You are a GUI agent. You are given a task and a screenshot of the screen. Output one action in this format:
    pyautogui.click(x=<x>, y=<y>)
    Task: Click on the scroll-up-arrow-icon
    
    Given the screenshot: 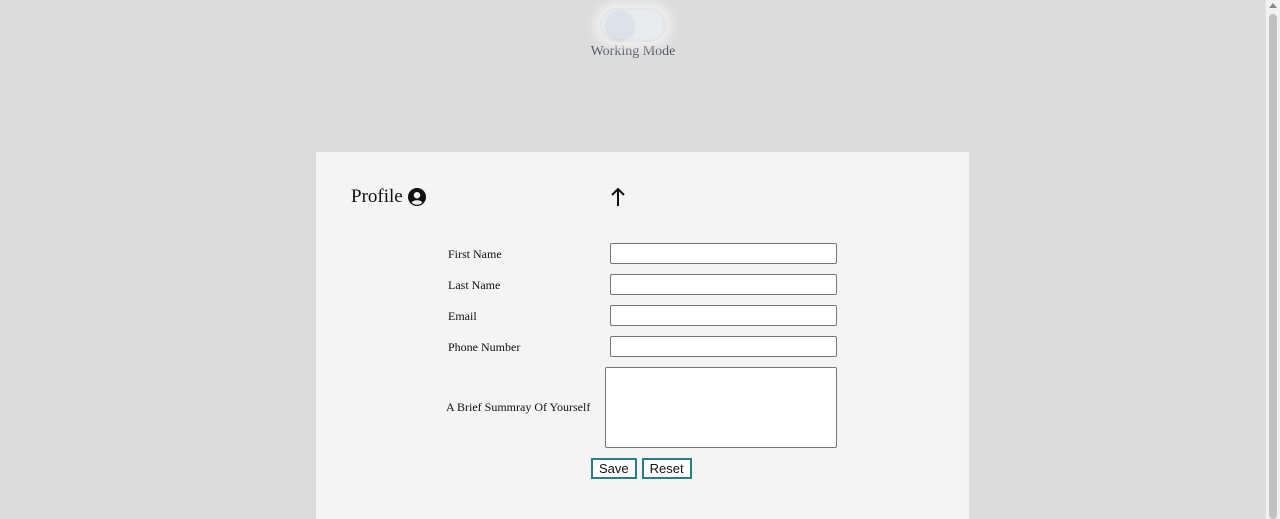 What is the action you would take?
    pyautogui.click(x=1273, y=5)
    